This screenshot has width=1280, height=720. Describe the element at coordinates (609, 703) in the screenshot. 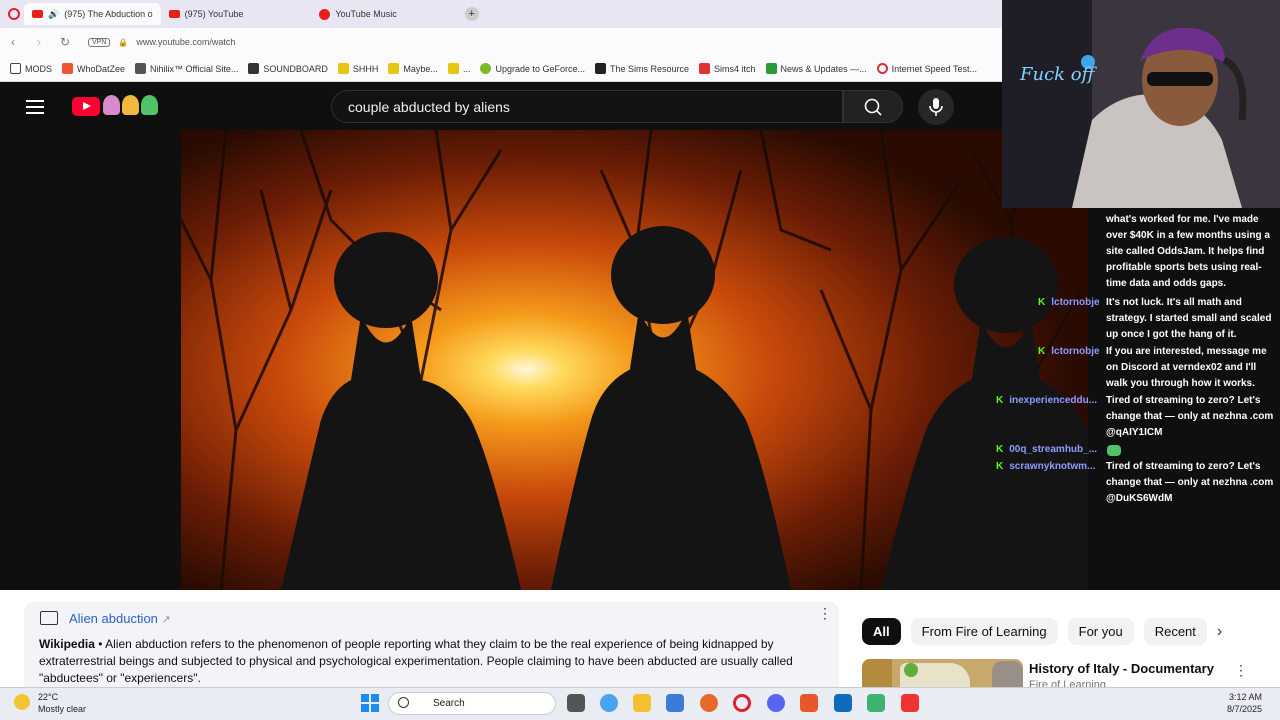

I see `copilot-icon` at that location.